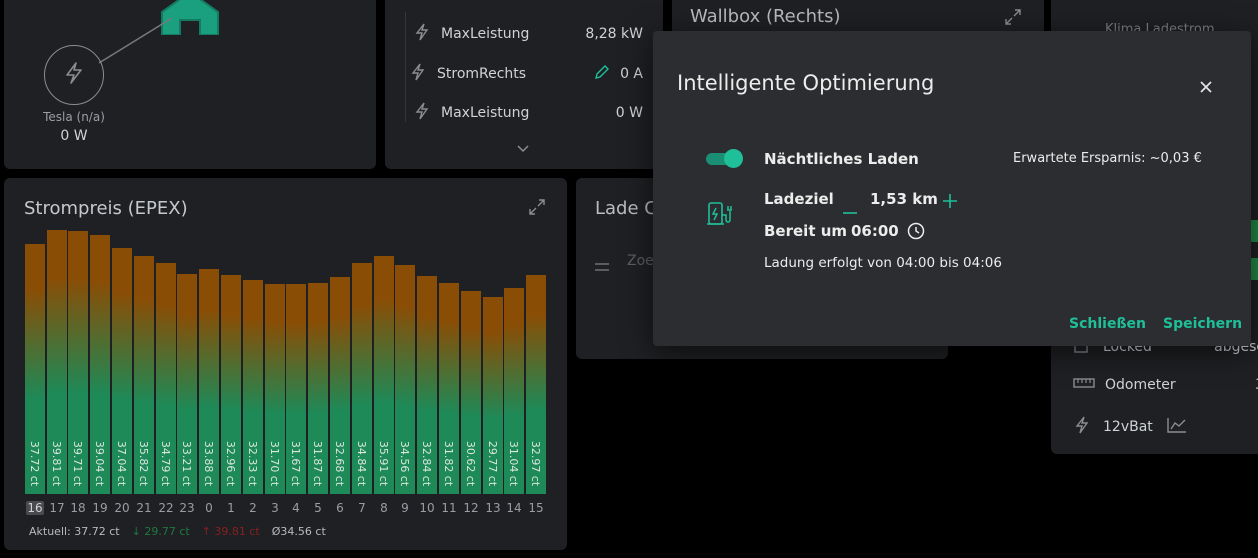  I want to click on clock-icon, so click(916, 233).